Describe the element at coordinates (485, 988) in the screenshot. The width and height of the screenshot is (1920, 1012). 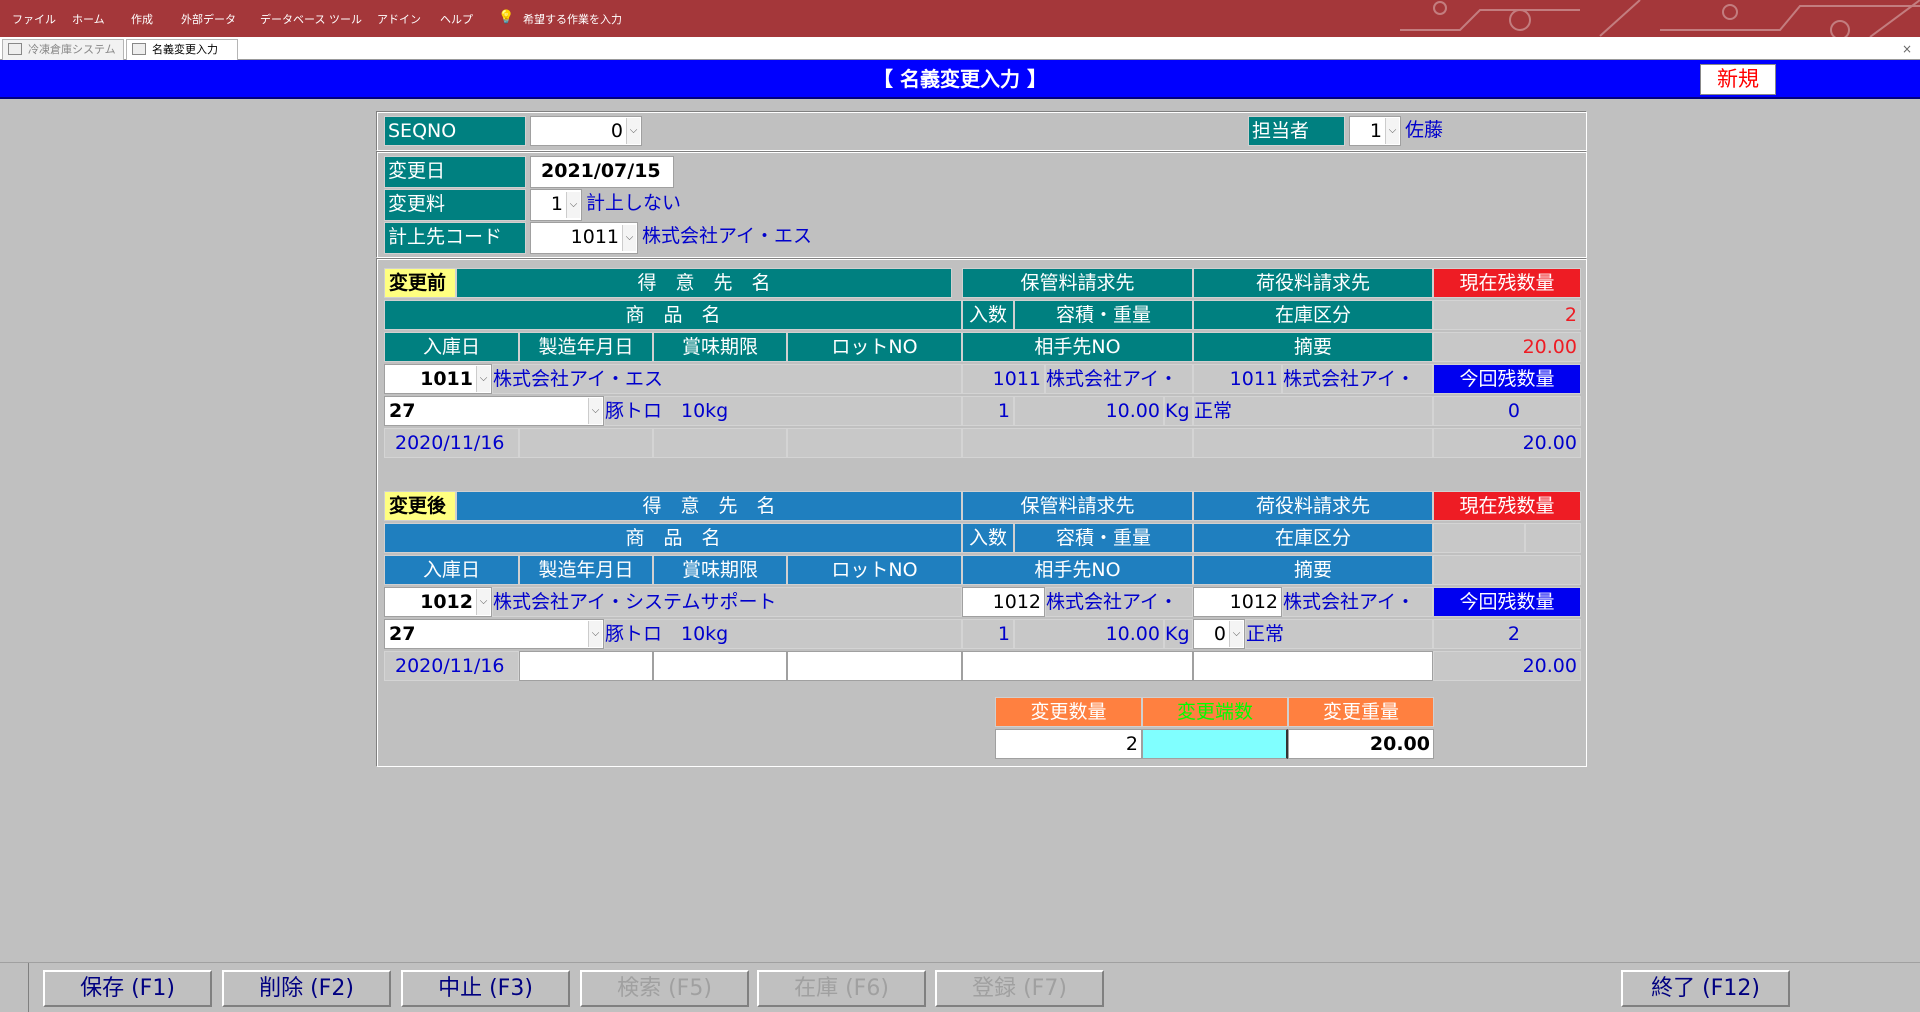
I see `cancel-button: 中止 (F3)` at that location.